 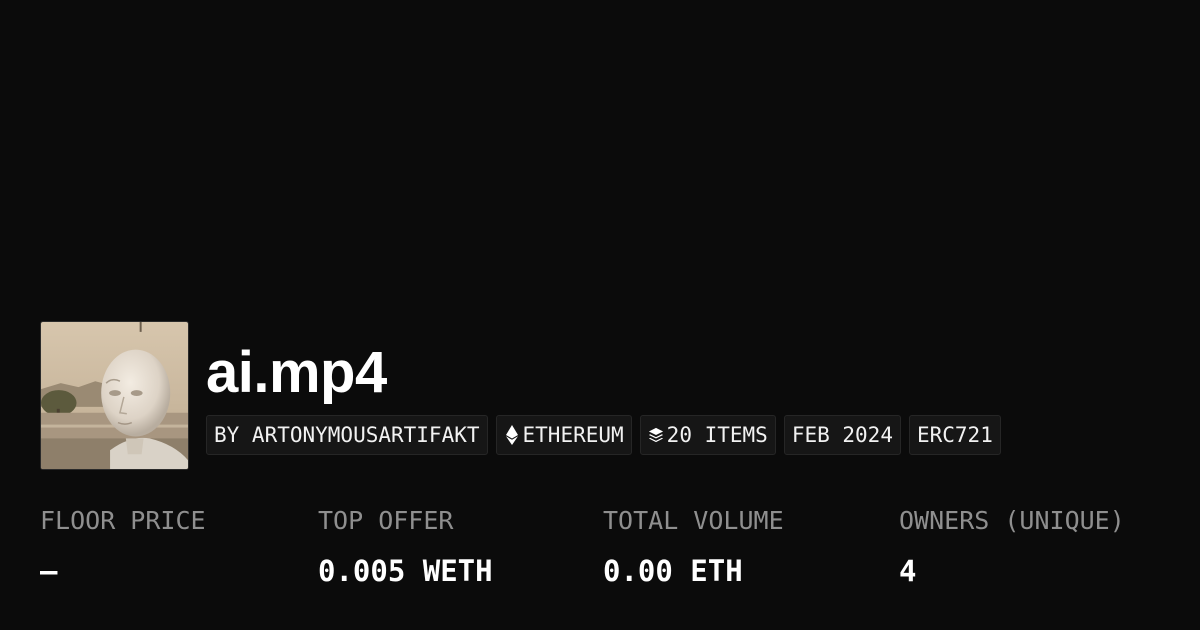 I want to click on owners-value: 4, so click(x=908, y=571).